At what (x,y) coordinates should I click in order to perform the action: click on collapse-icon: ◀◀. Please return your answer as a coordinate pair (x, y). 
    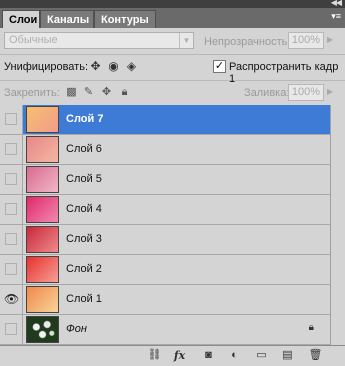
    Looking at the image, I should click on (336, 3).